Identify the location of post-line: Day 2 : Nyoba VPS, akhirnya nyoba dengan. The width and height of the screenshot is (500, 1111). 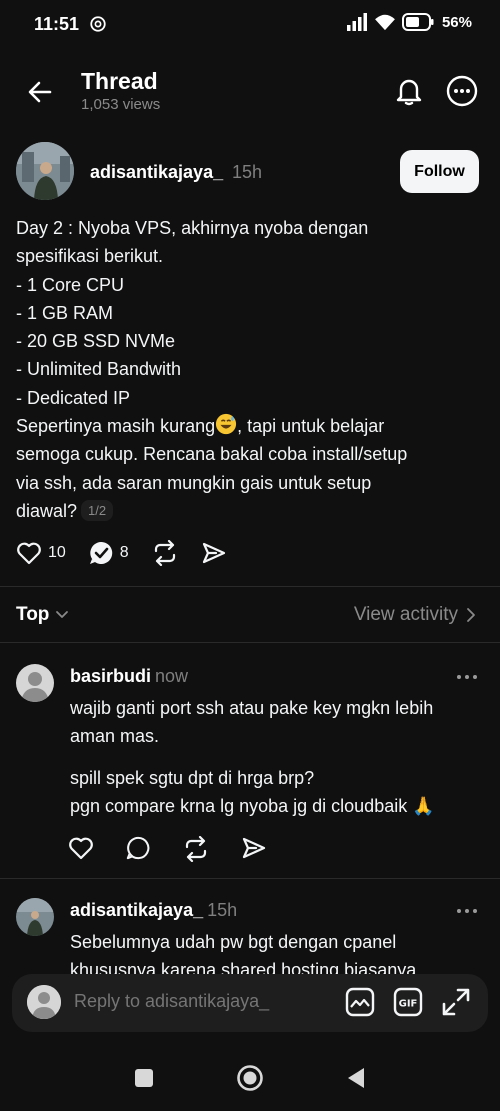
(192, 228).